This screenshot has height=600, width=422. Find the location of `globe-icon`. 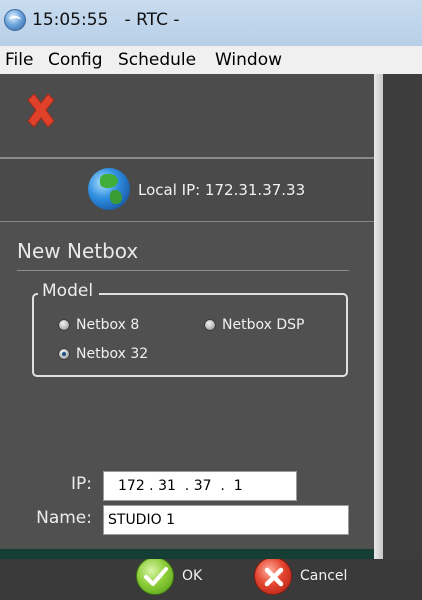

globe-icon is located at coordinates (109, 189).